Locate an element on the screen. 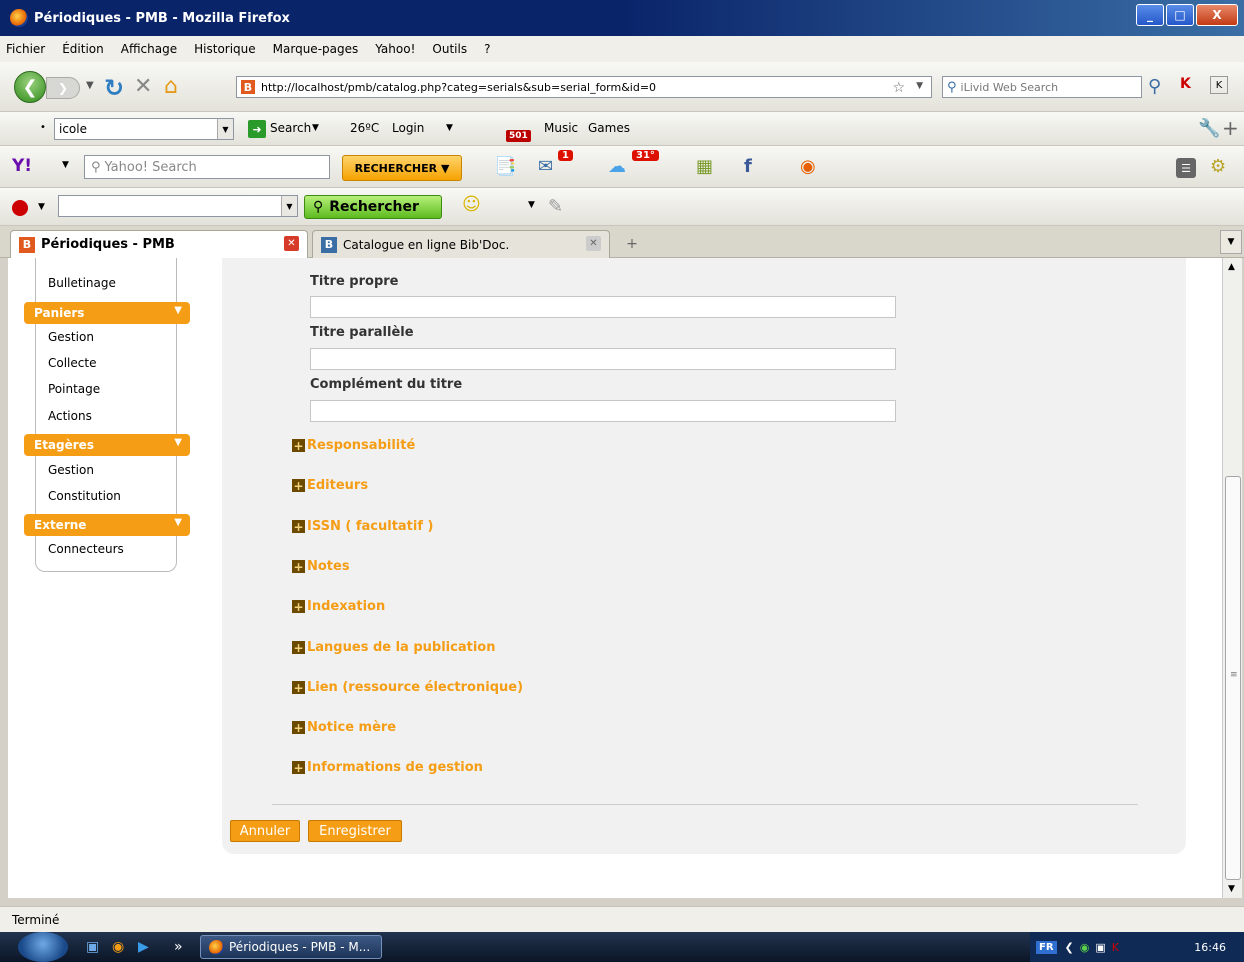 The image size is (1244, 962). kaspersky-icon: K is located at coordinates (1185, 84).